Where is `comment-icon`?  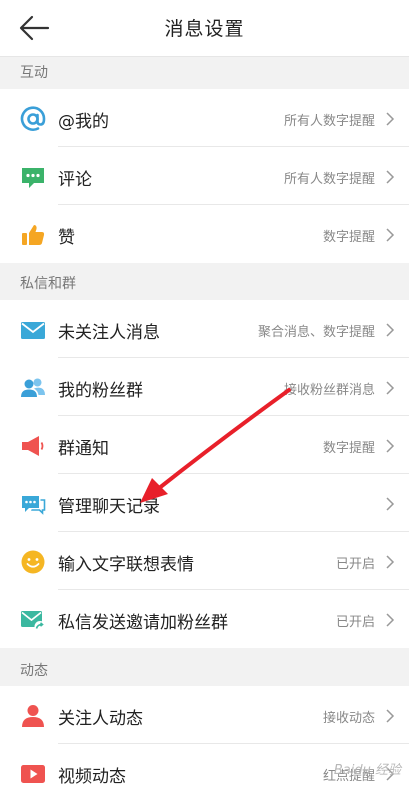
comment-icon is located at coordinates (33, 178).